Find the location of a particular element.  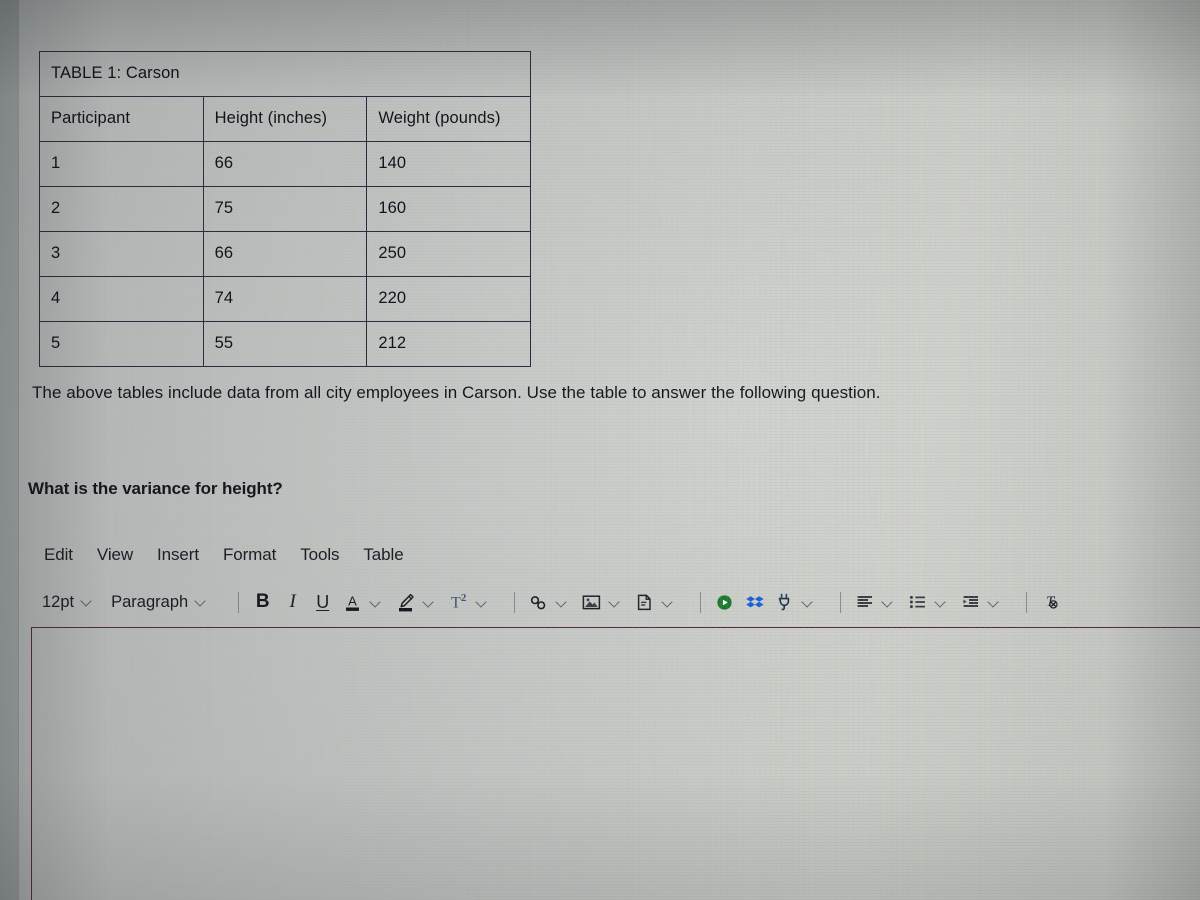

italic-icon: I is located at coordinates (292, 601).